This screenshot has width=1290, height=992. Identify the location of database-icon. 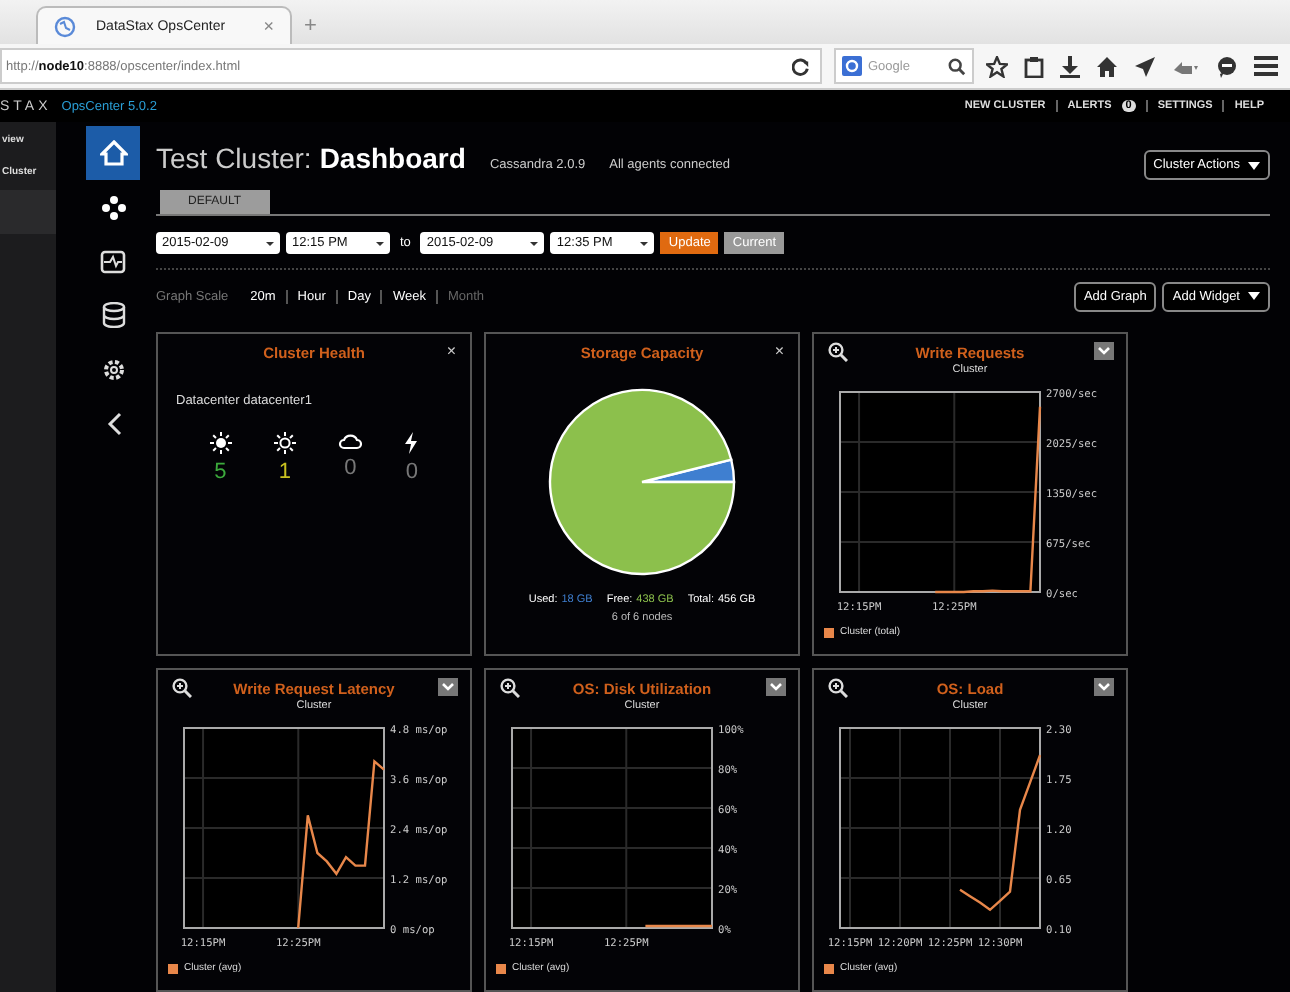
(113, 315).